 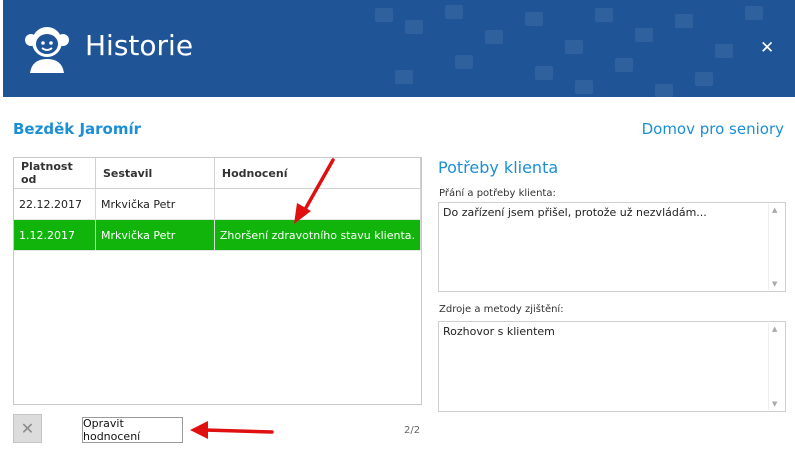 I want to click on table-header-row: Platnost od Sestavil Hodnocení, so click(x=218, y=173).